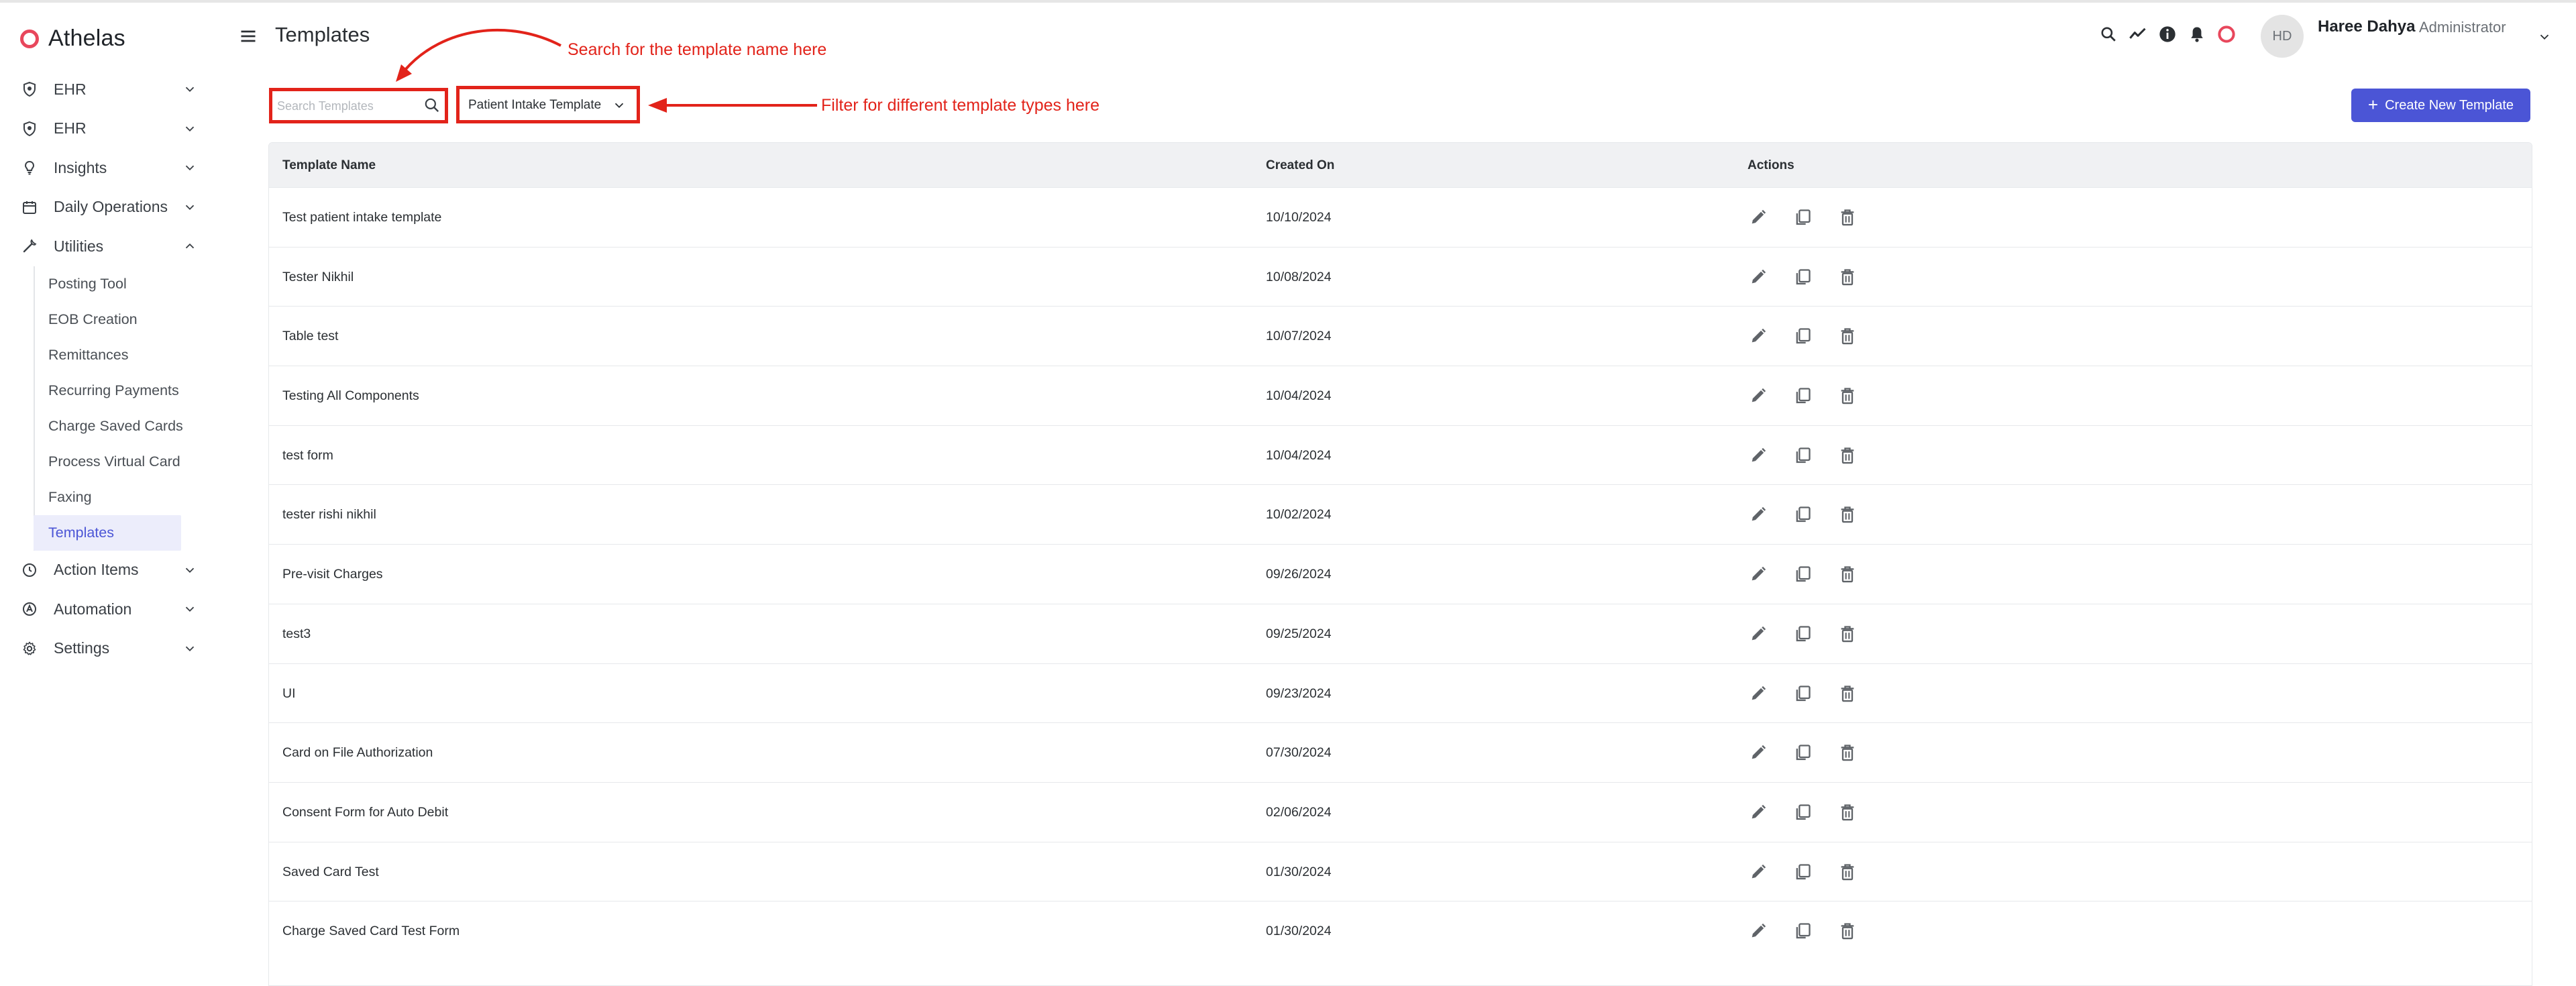 The height and width of the screenshot is (986, 2576). What do you see at coordinates (350, 396) in the screenshot?
I see `template-name-cell: Testing All Components` at bounding box center [350, 396].